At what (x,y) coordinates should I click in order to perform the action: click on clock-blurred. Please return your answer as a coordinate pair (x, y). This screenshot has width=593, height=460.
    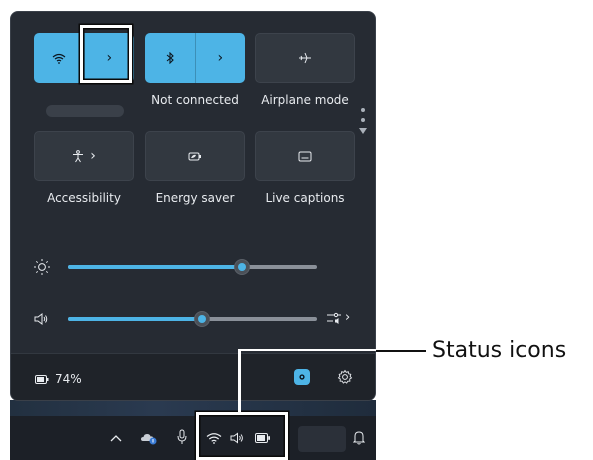
    Looking at the image, I should click on (322, 439).